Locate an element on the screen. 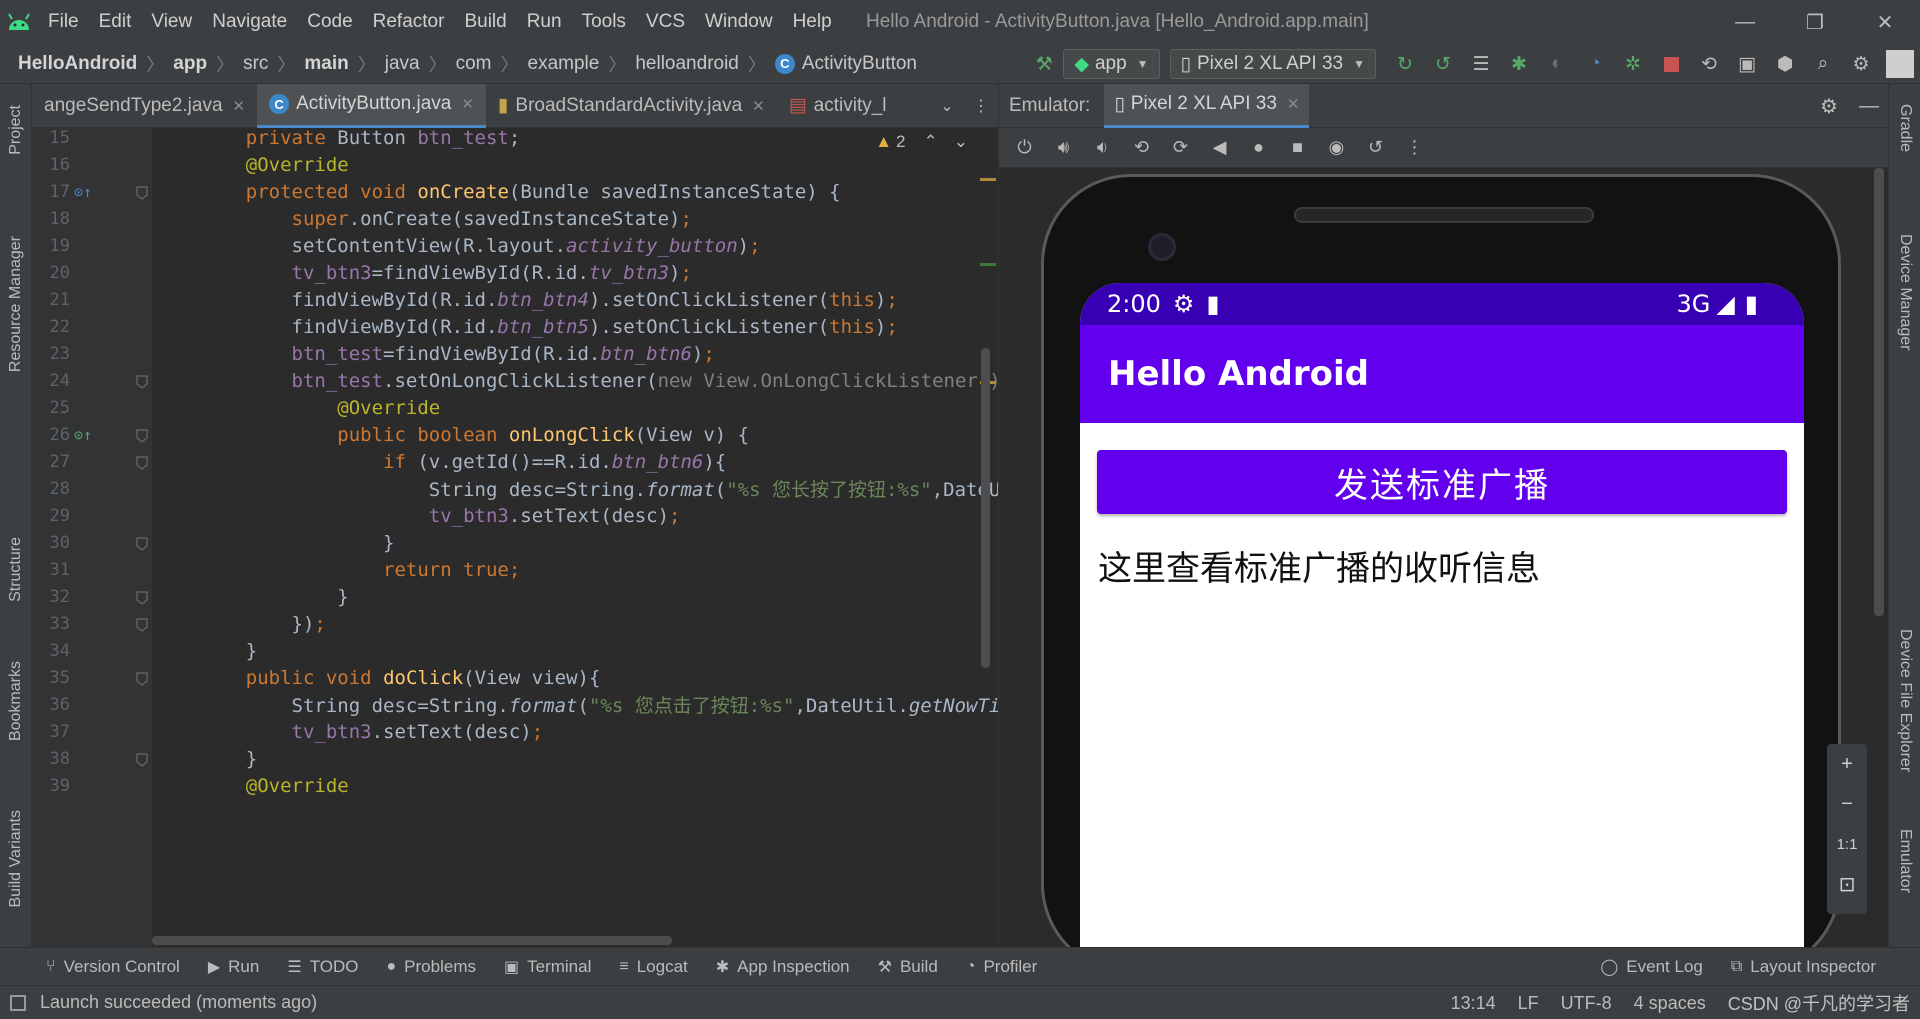  back-icon: ◀ is located at coordinates (1219, 148).